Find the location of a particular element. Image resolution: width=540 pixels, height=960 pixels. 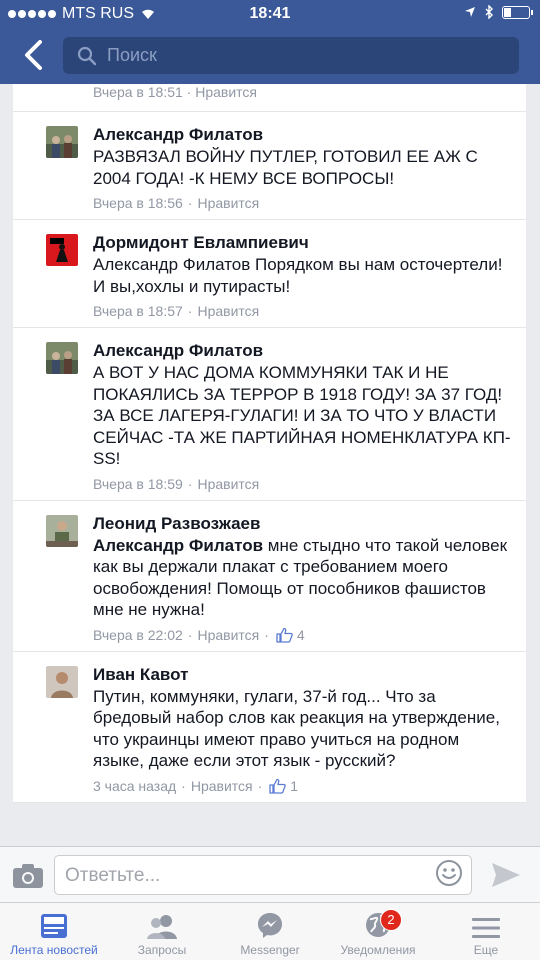

top-bar: MTS RUS 18:41 Поиск is located at coordinates (270, 42).